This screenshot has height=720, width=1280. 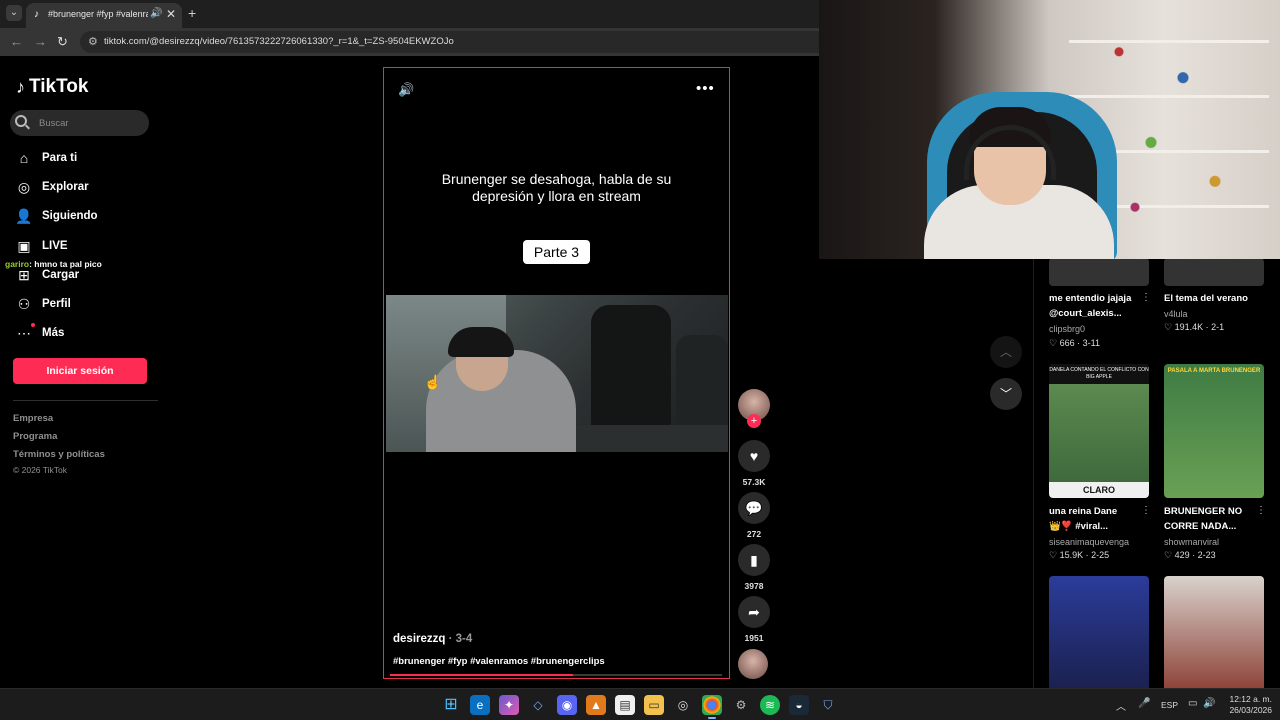 I want to click on compass-icon: ◎, so click(x=24, y=186).